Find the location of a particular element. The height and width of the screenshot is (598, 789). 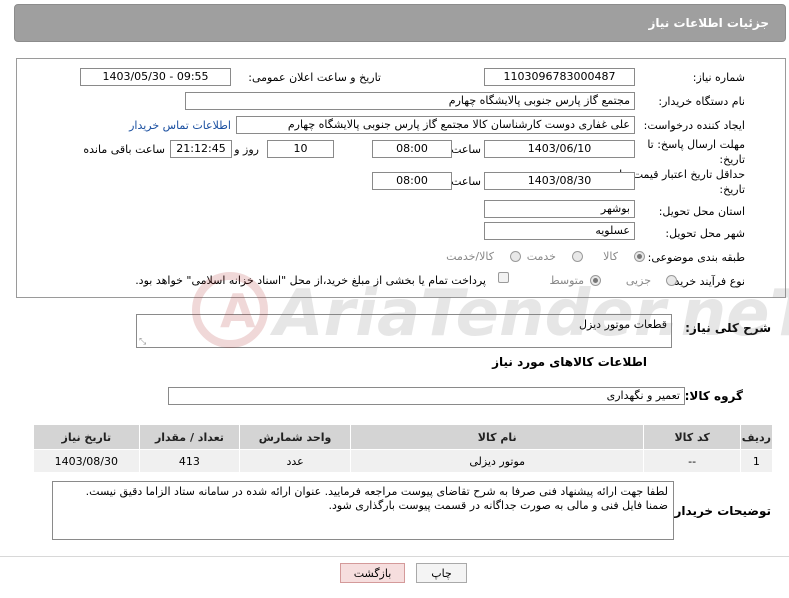

province-field: بوشهر is located at coordinates (559, 209).